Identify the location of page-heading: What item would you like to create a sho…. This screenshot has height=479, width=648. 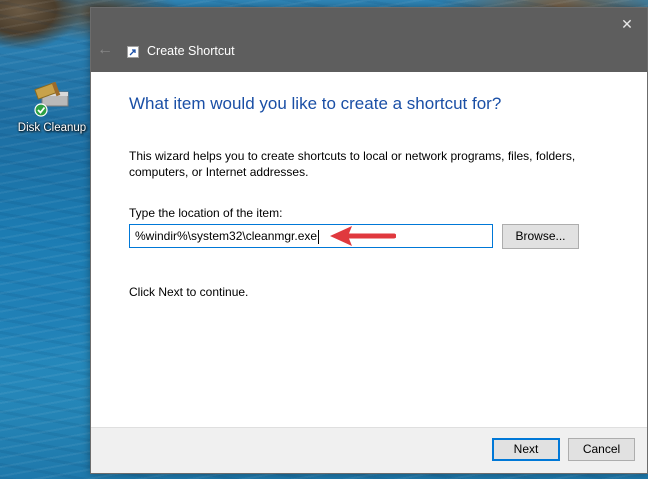
(315, 103).